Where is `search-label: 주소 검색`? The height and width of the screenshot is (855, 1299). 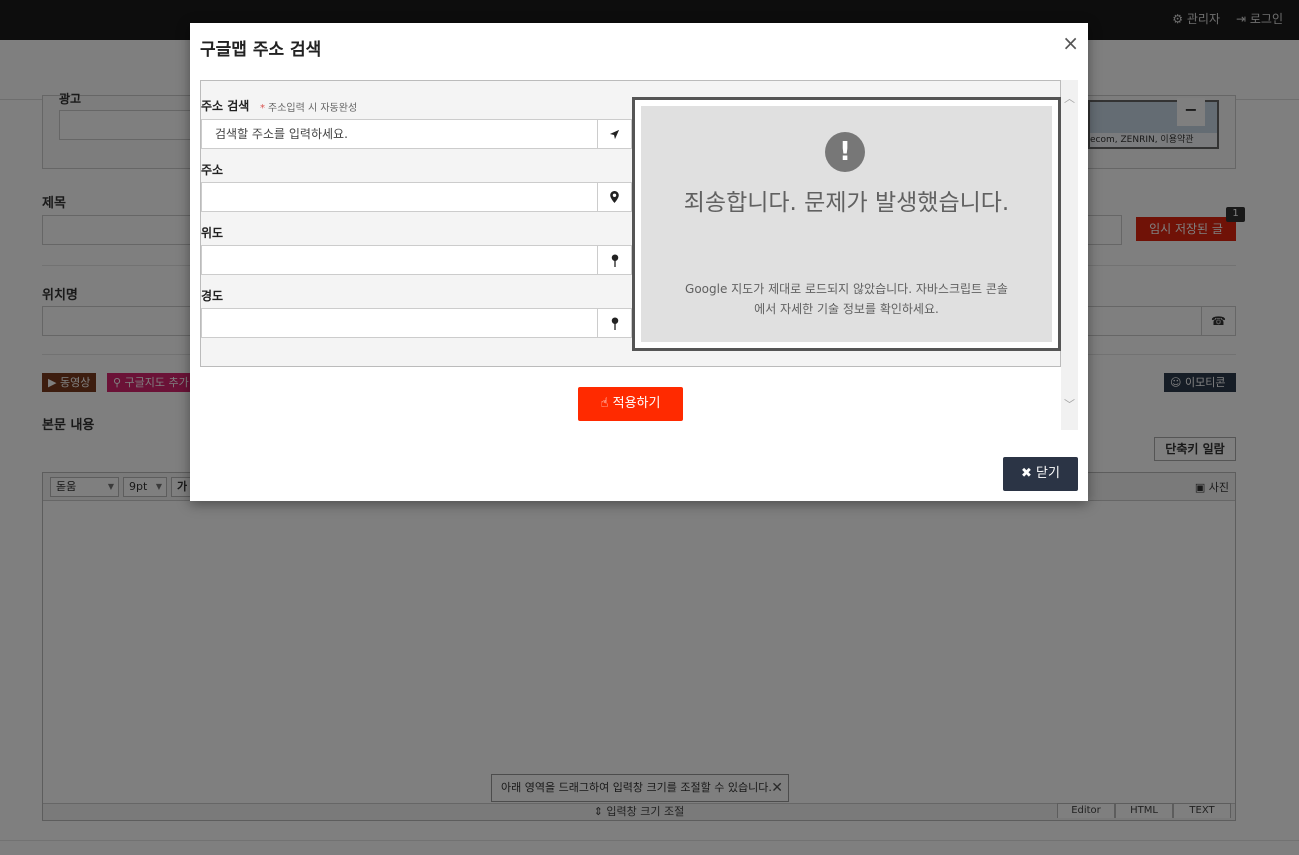 search-label: 주소 검색 is located at coordinates (225, 105).